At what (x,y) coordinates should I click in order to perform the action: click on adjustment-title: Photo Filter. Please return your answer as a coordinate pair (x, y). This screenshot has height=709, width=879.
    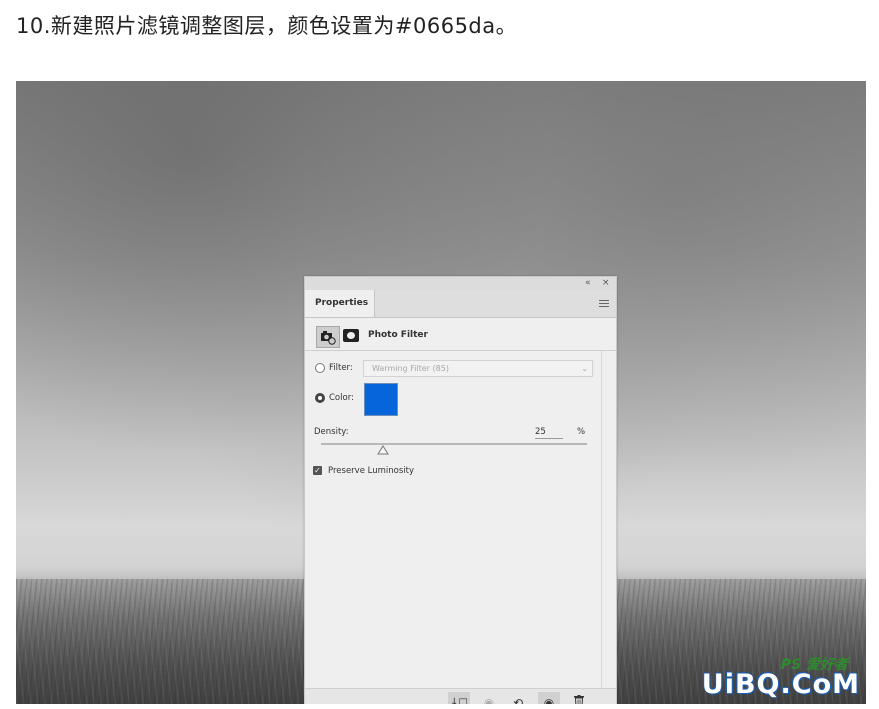
    Looking at the image, I should click on (398, 335).